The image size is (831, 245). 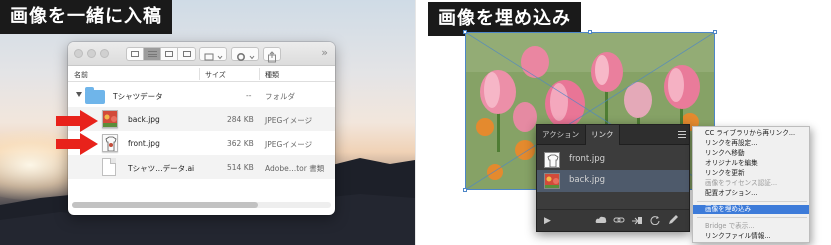 What do you see at coordinates (751, 209) in the screenshot?
I see `menu-embed-image: 画像を埋め込み` at bounding box center [751, 209].